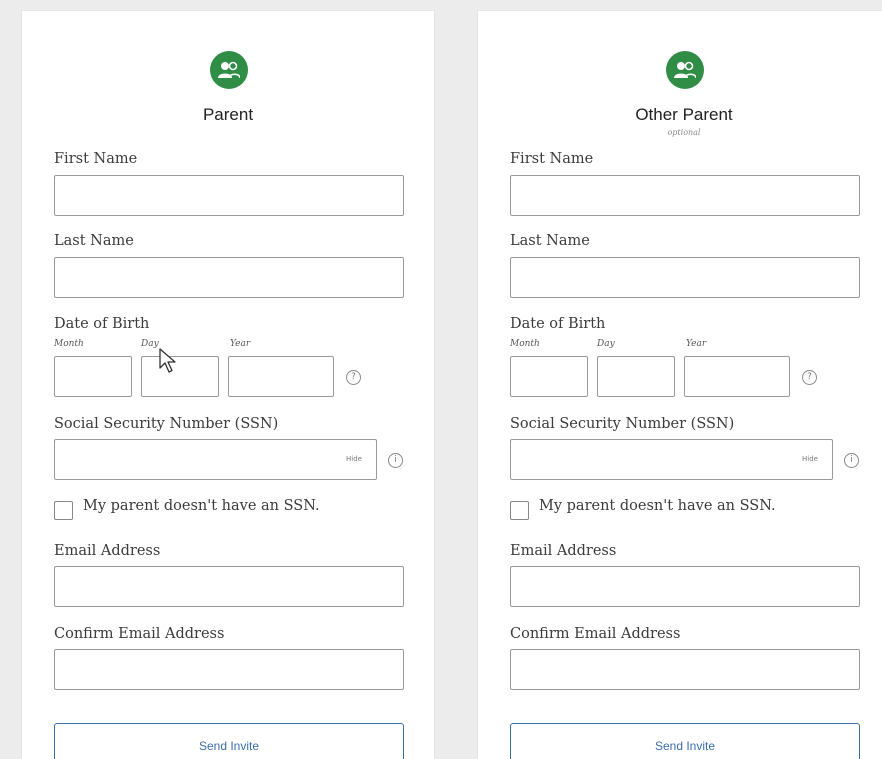 This screenshot has width=882, height=759. Describe the element at coordinates (167, 360) in the screenshot. I see `mouse-pointer-icon` at that location.